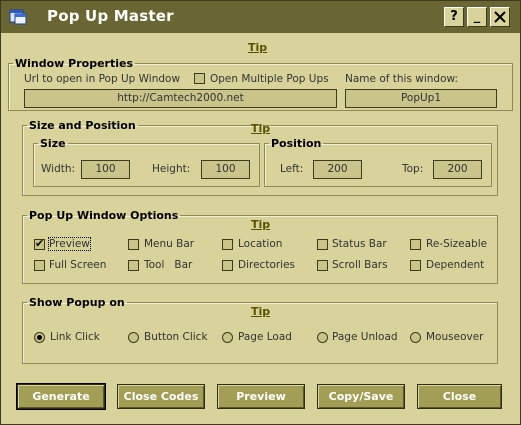  I want to click on tip-link-show-popup: Tip, so click(260, 311).